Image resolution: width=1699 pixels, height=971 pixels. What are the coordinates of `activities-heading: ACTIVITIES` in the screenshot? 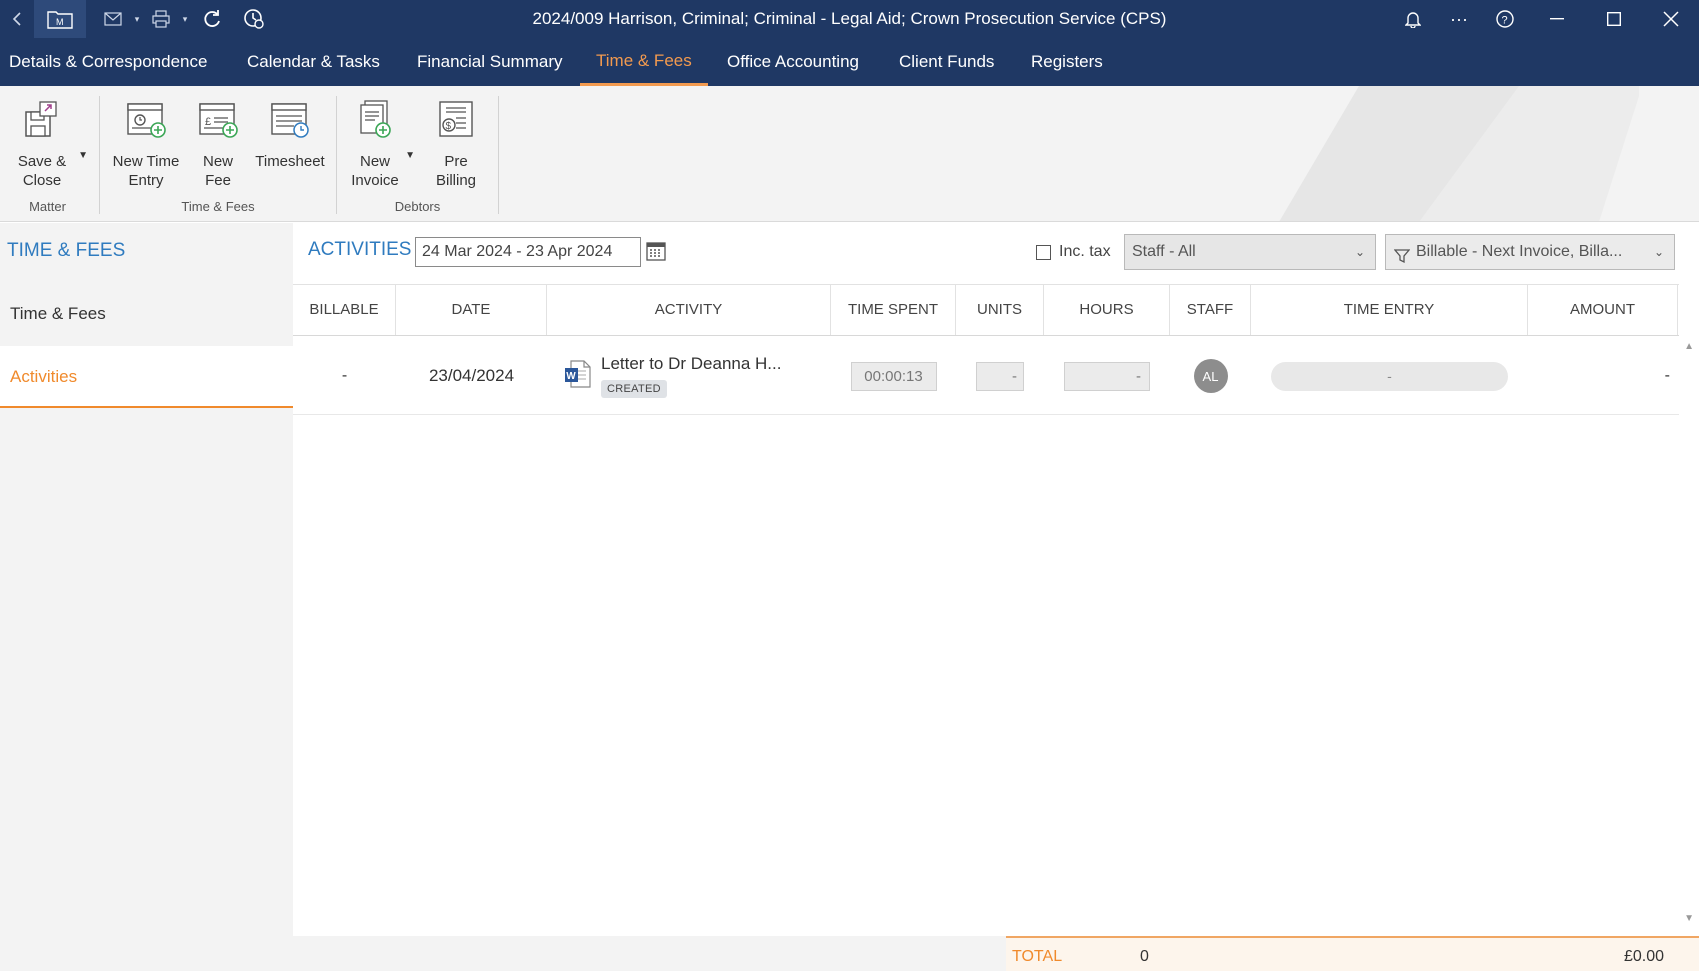 It's located at (360, 249).